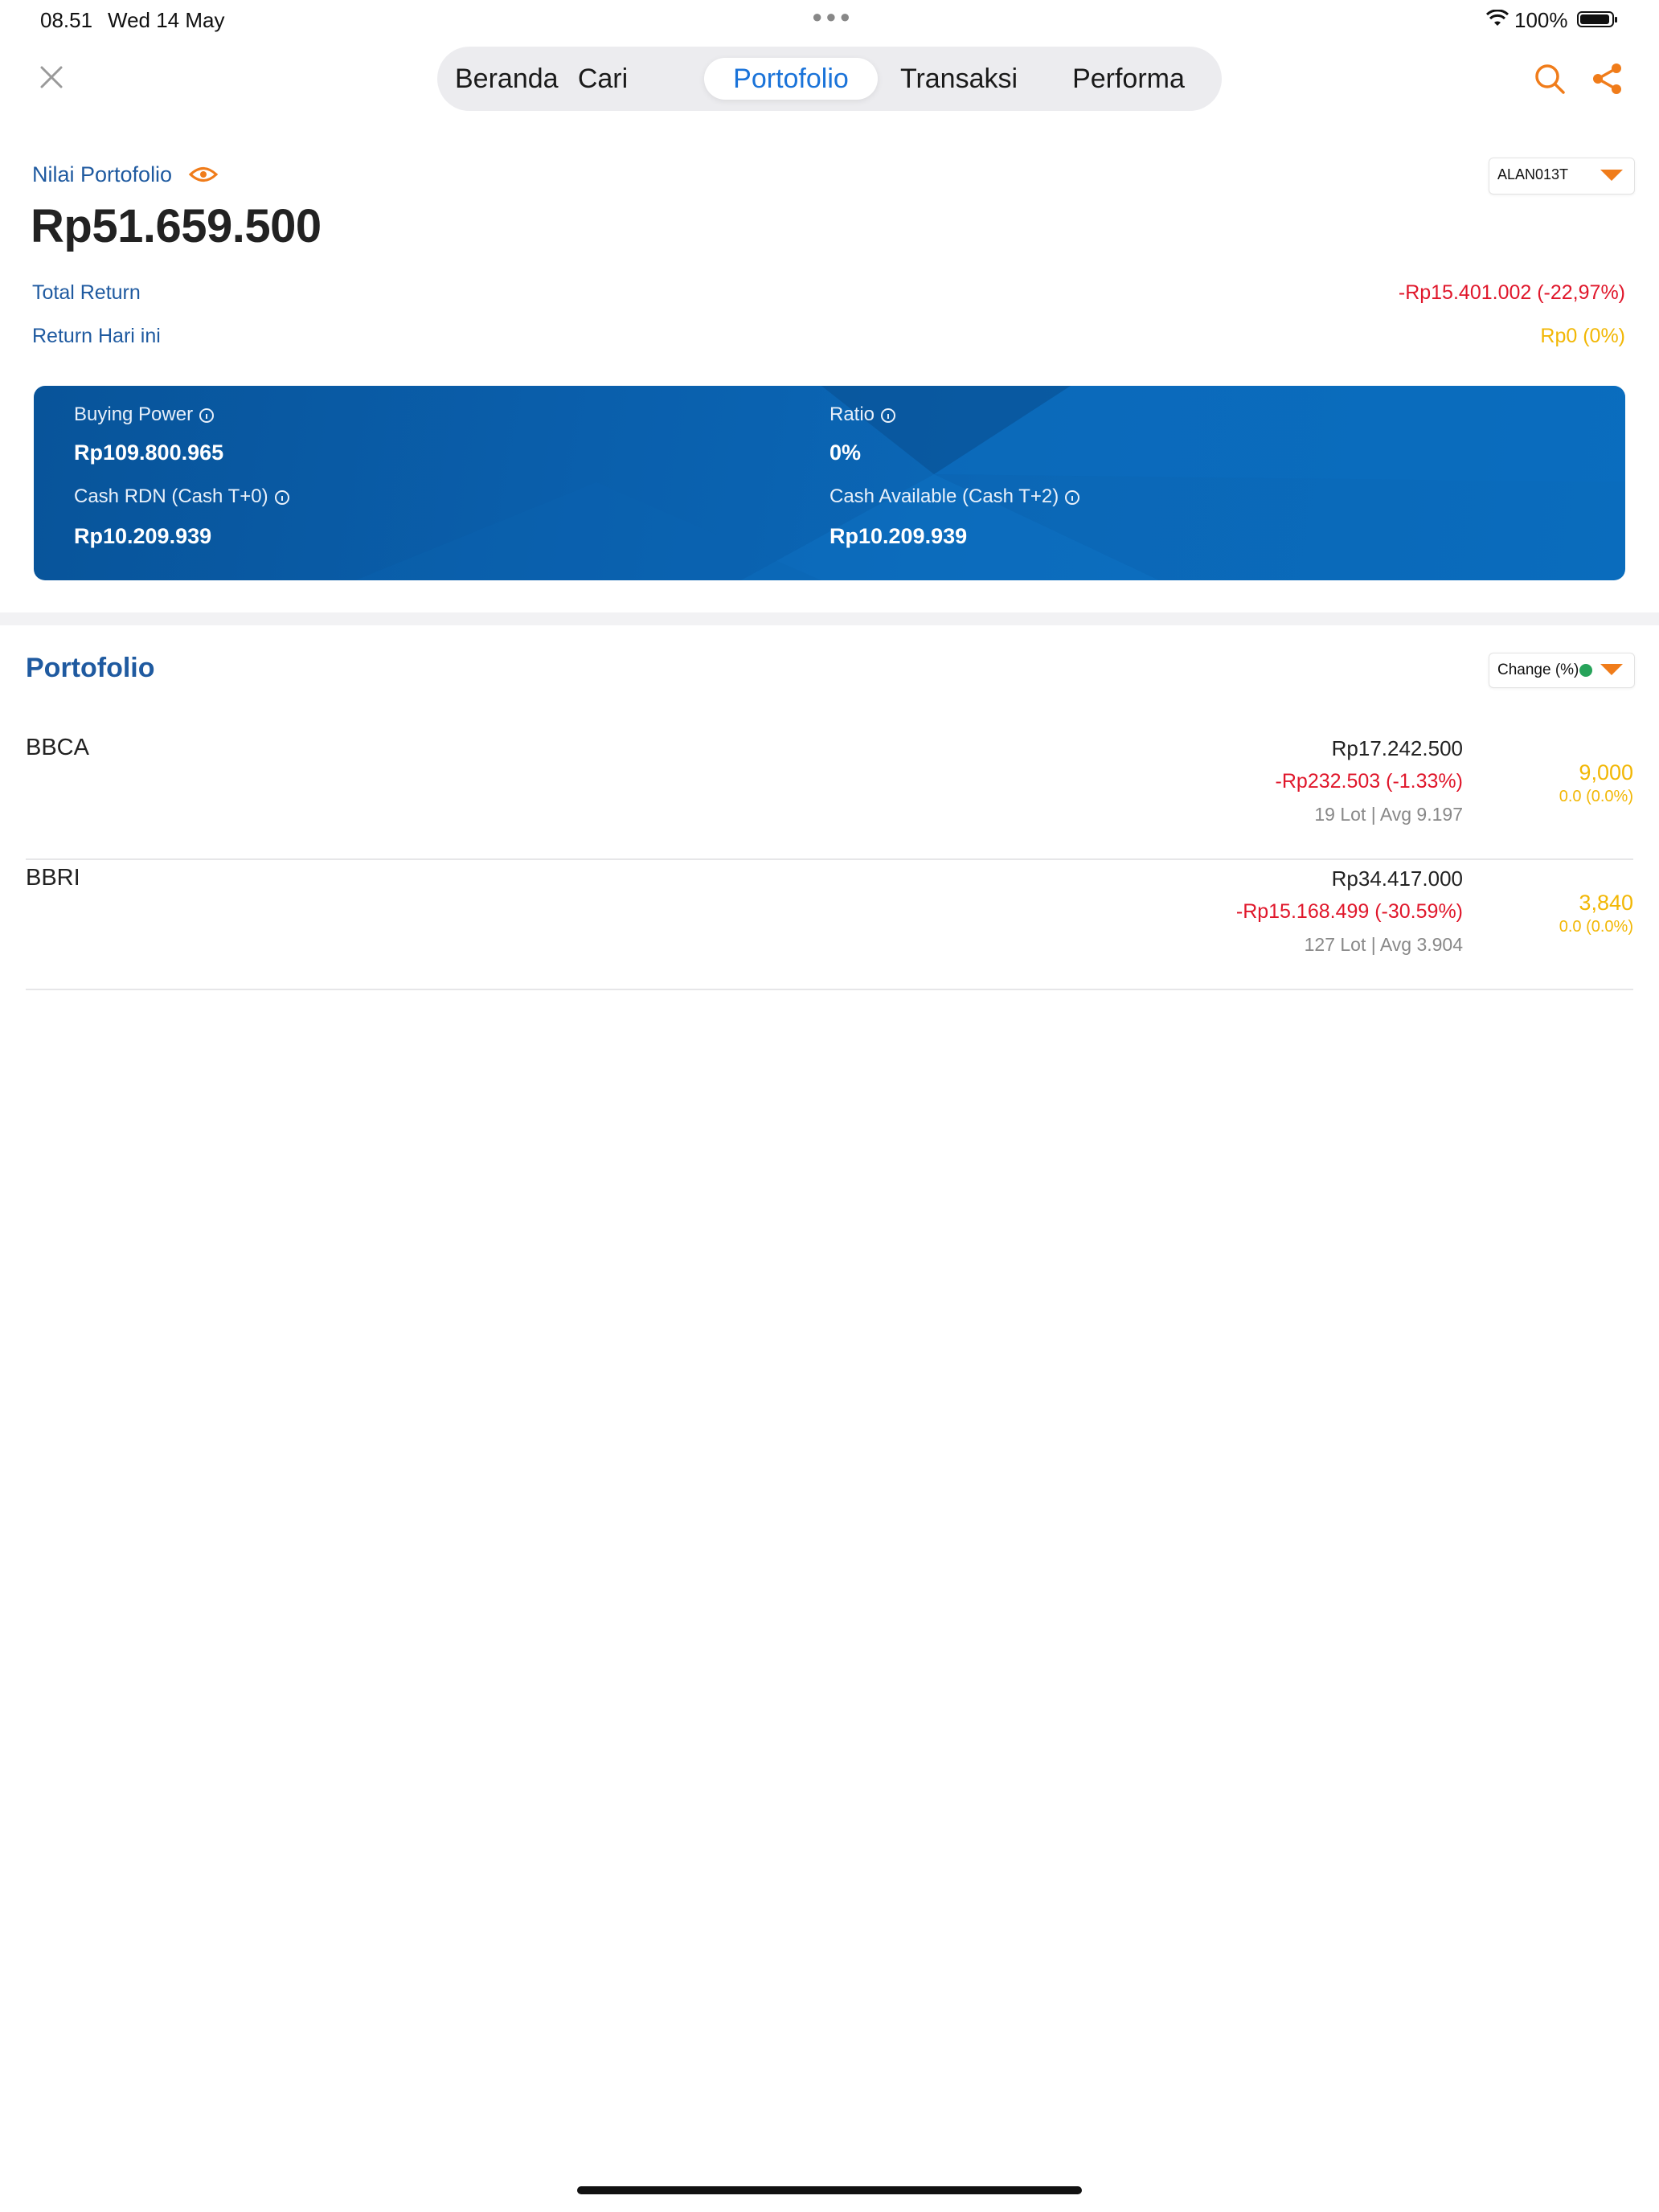 The height and width of the screenshot is (2212, 1659). What do you see at coordinates (833, 16) in the screenshot?
I see `multitasking-dots-icon: ●●●` at bounding box center [833, 16].